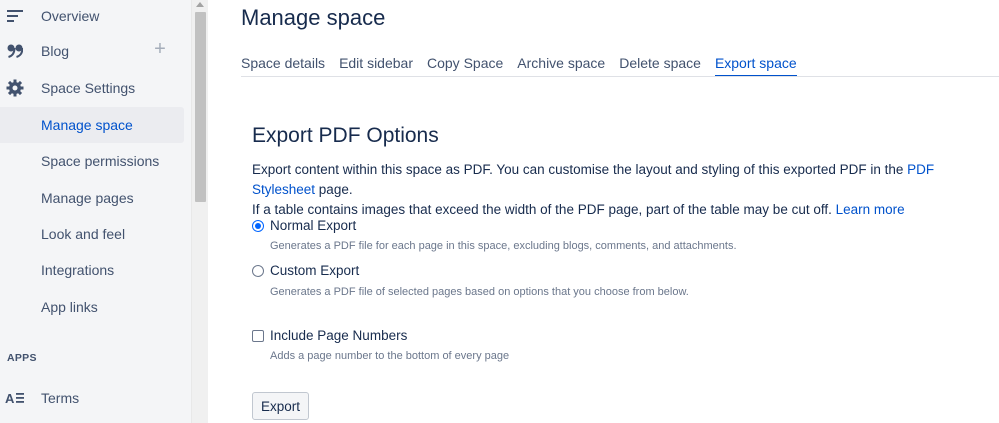  Describe the element at coordinates (258, 335) in the screenshot. I see `include-page-numbers-checkbox` at that location.